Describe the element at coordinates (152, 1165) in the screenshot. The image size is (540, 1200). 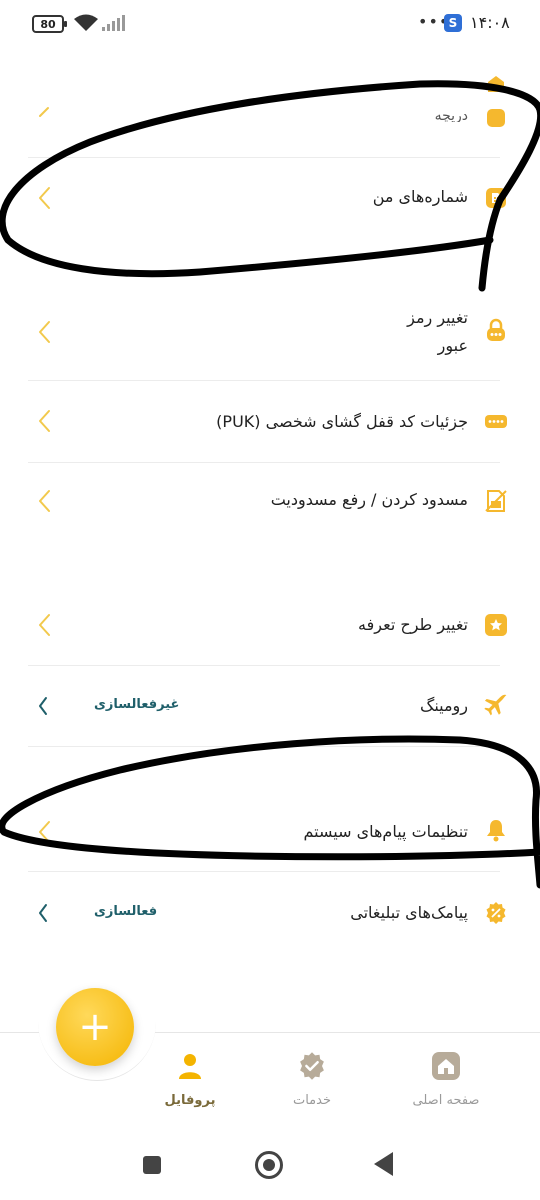
I see `recents-button` at that location.